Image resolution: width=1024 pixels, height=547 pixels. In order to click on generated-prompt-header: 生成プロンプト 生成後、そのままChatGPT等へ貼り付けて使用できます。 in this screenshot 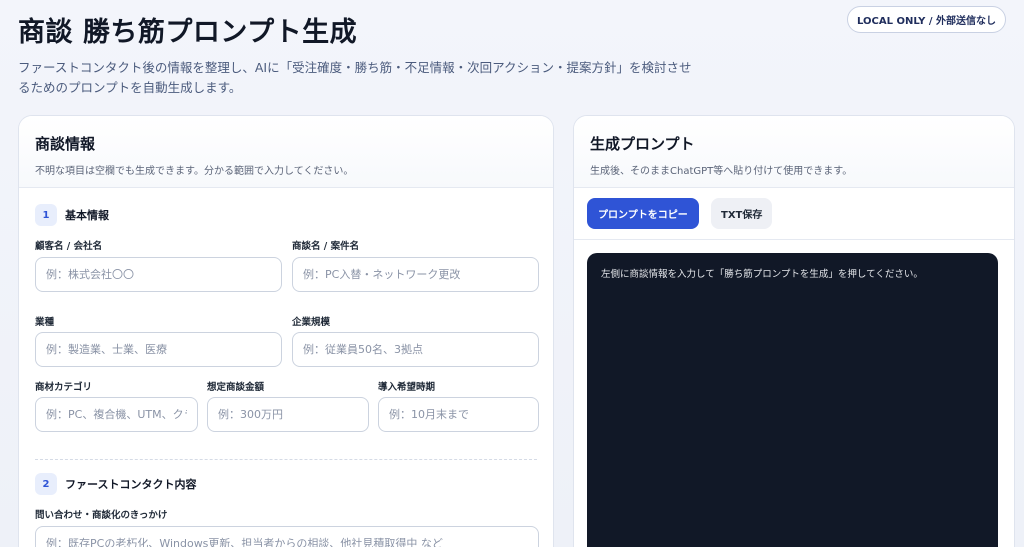, I will do `click(794, 152)`.